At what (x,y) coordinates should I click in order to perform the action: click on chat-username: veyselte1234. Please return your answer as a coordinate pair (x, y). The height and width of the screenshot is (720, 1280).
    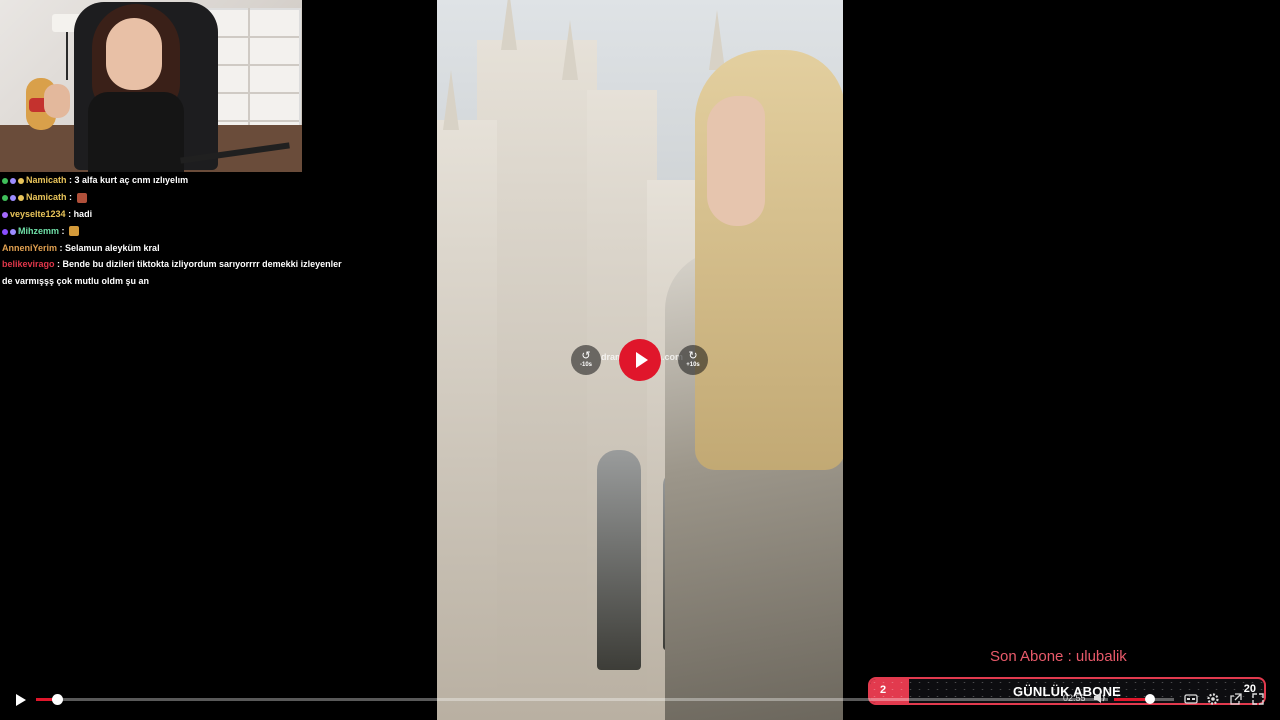
    Looking at the image, I should click on (38, 214).